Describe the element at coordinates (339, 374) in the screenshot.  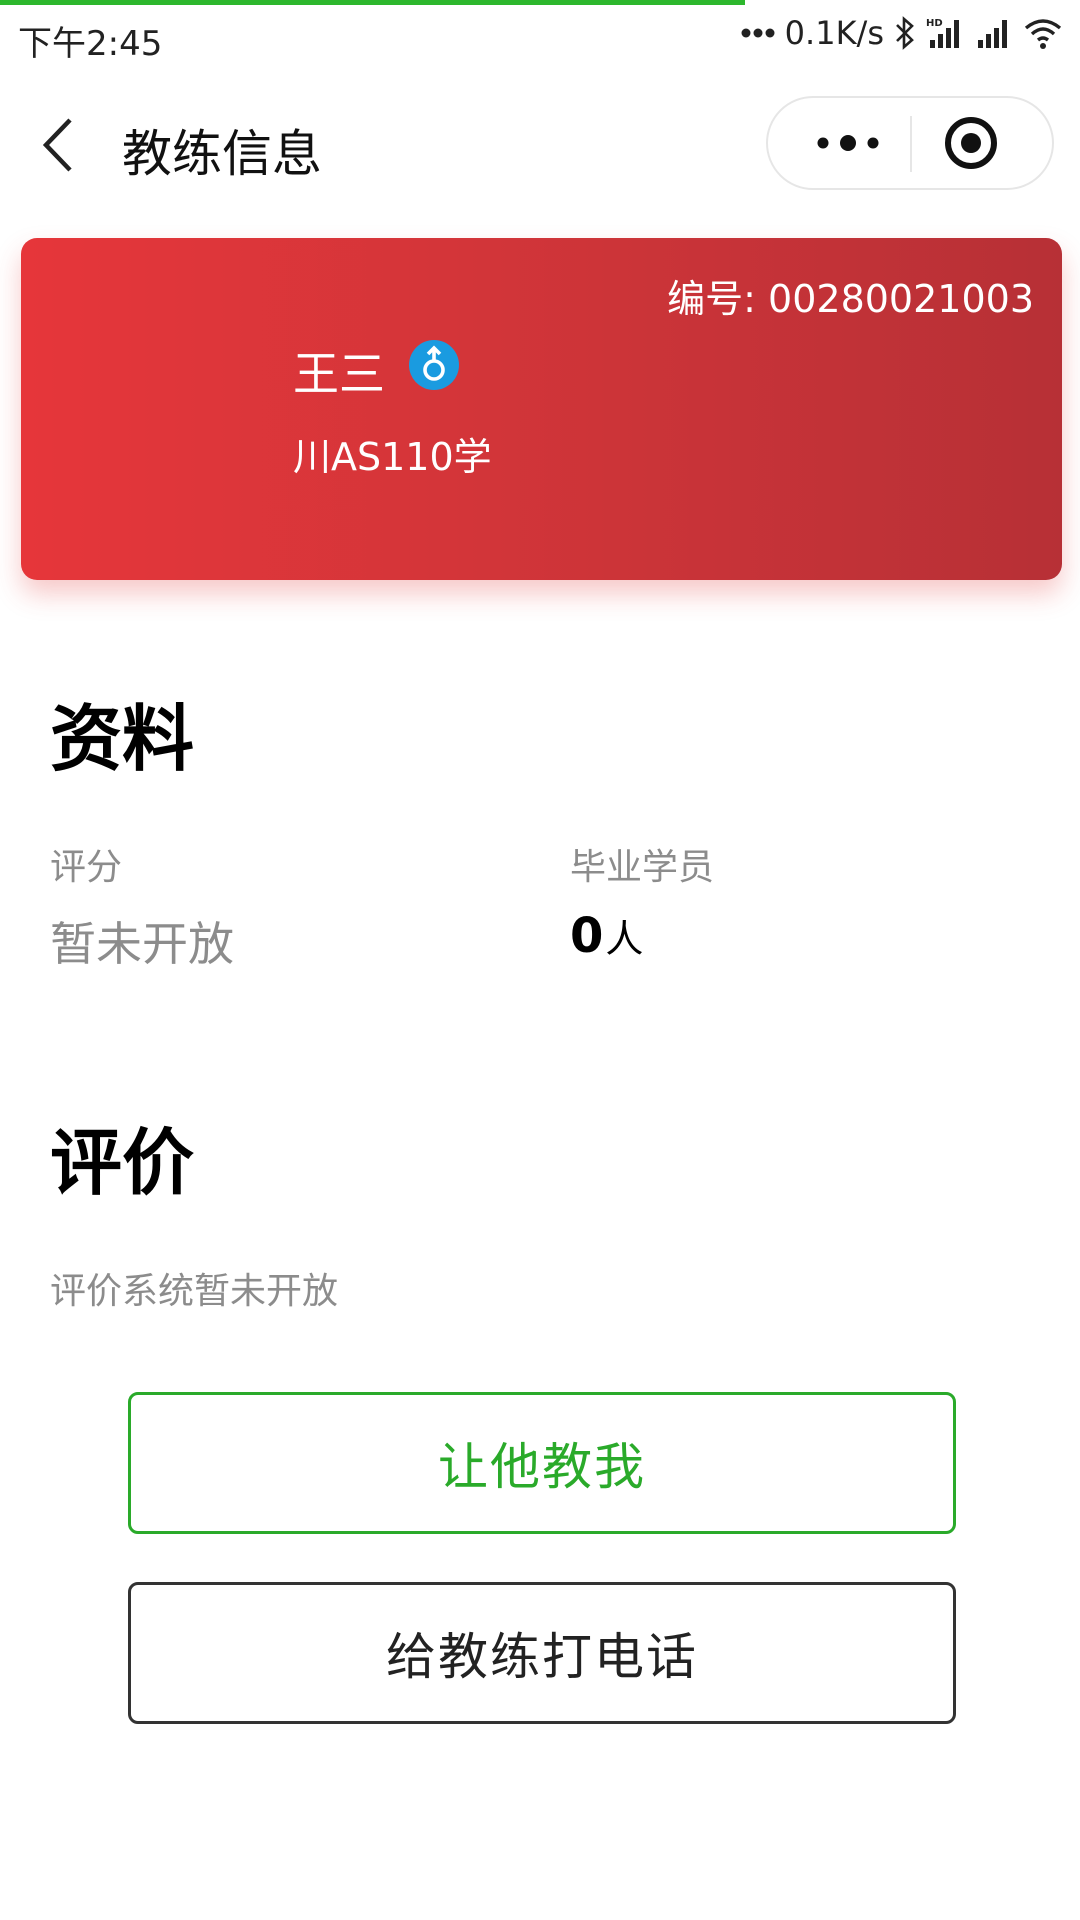
I see `coach-name: 王三` at that location.